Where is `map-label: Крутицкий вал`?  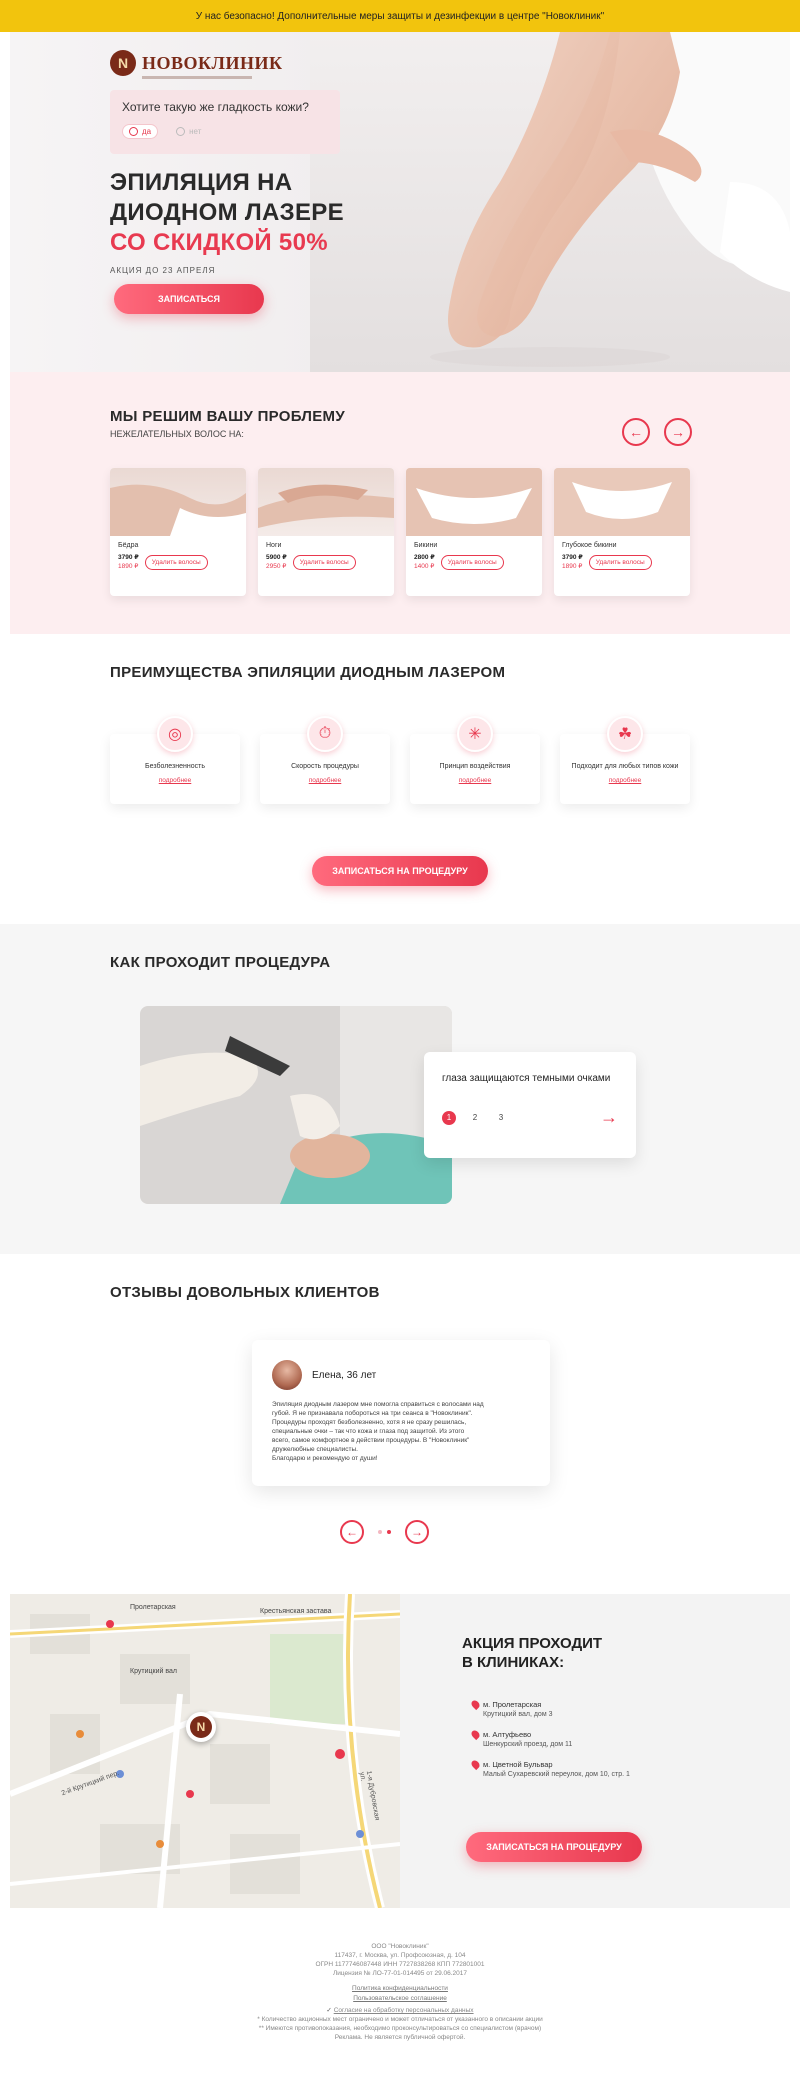 map-label: Крутицкий вал is located at coordinates (153, 1671).